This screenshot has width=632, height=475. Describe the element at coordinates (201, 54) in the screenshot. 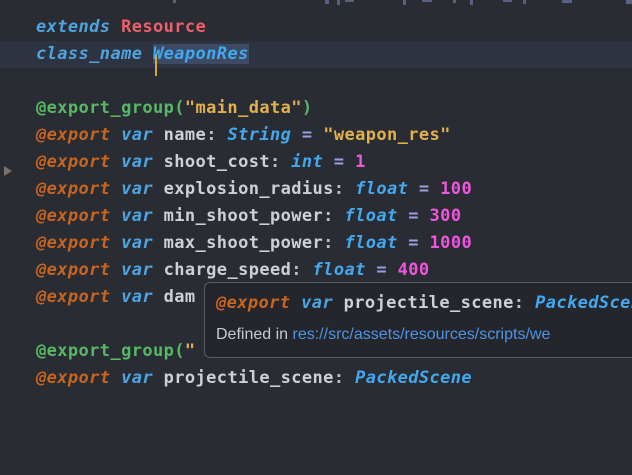

I see `code-token: WeaponRes` at that location.